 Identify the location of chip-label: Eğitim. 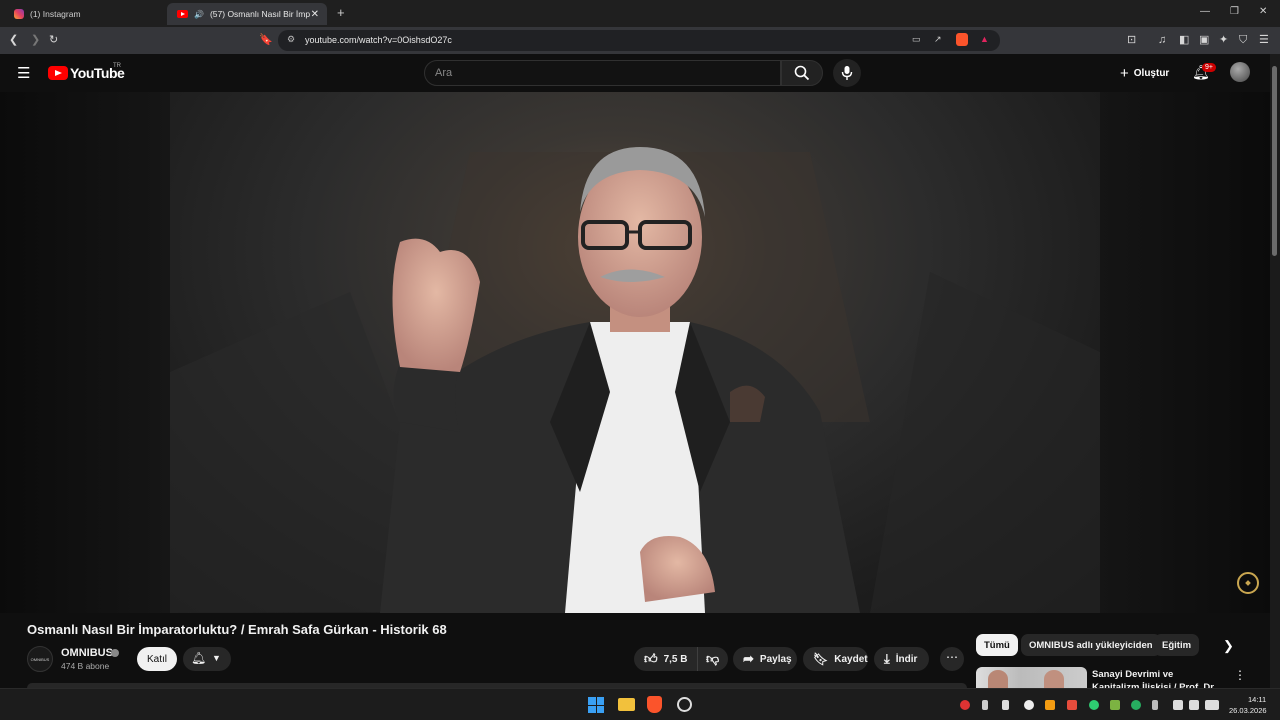
(1177, 645).